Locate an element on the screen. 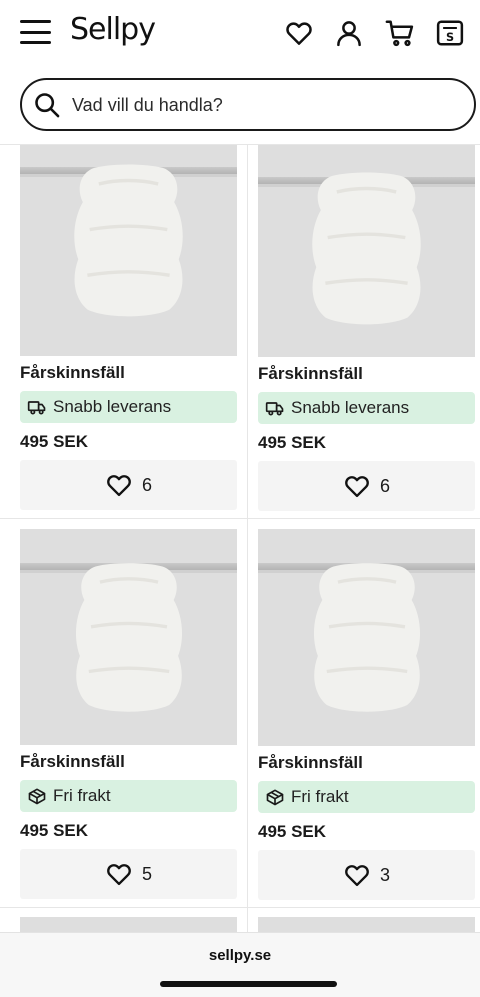 Image resolution: width=480 pixels, height=997 pixels. like-count: 5 is located at coordinates (146, 873).